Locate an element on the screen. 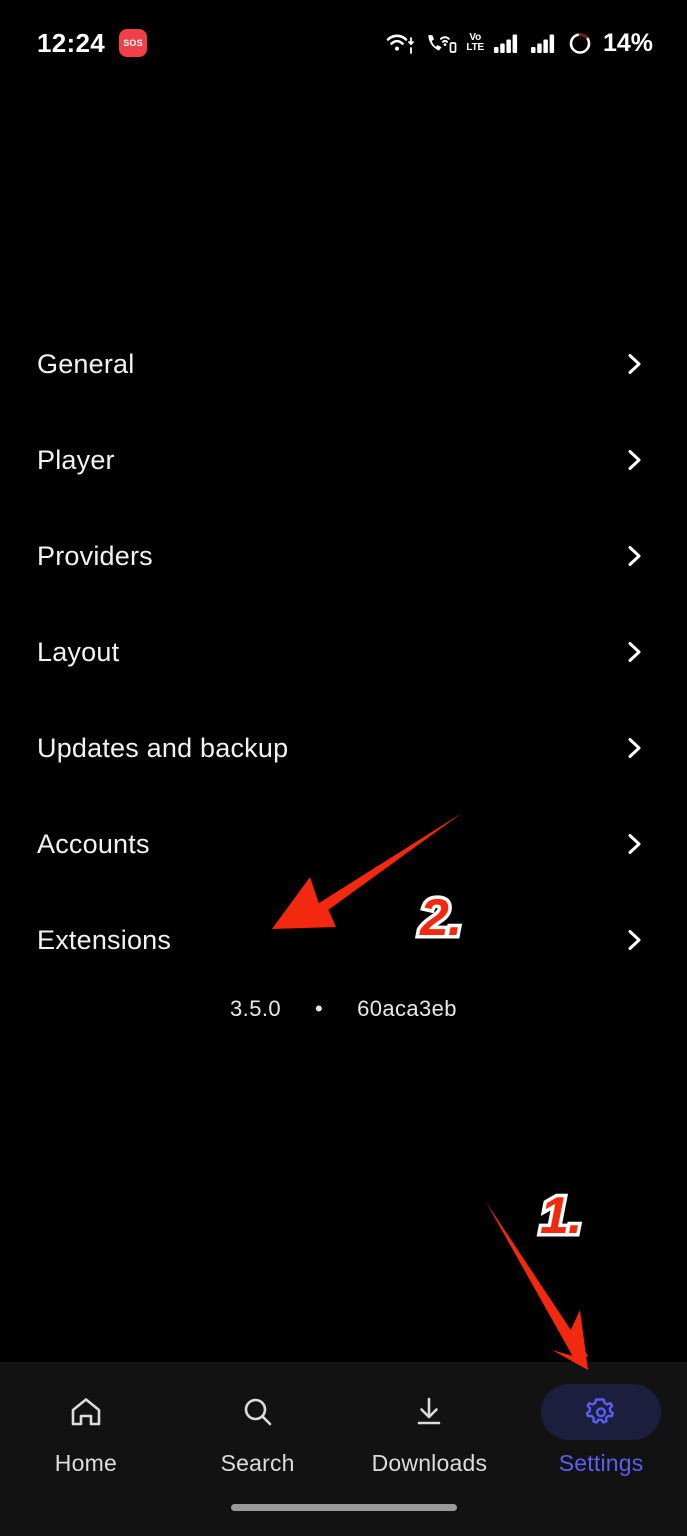 The width and height of the screenshot is (687, 1536). bottom-navigation-bar: Home Search Downloads Settings is located at coordinates (343, 1449).